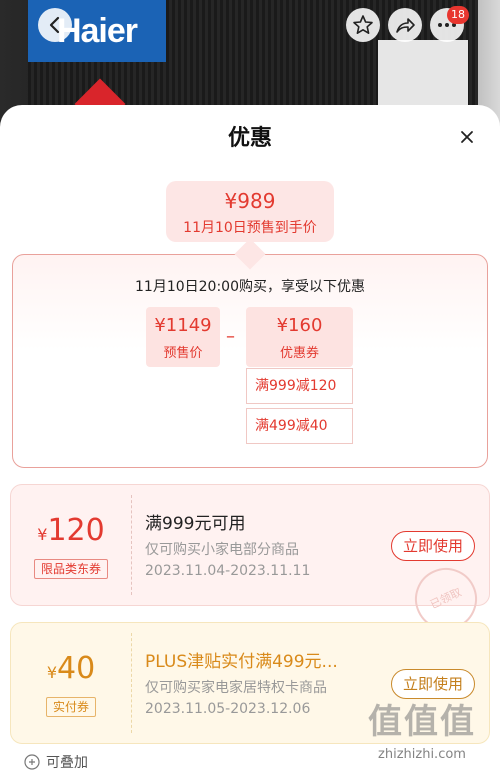  I want to click on favorite-button, so click(363, 25).